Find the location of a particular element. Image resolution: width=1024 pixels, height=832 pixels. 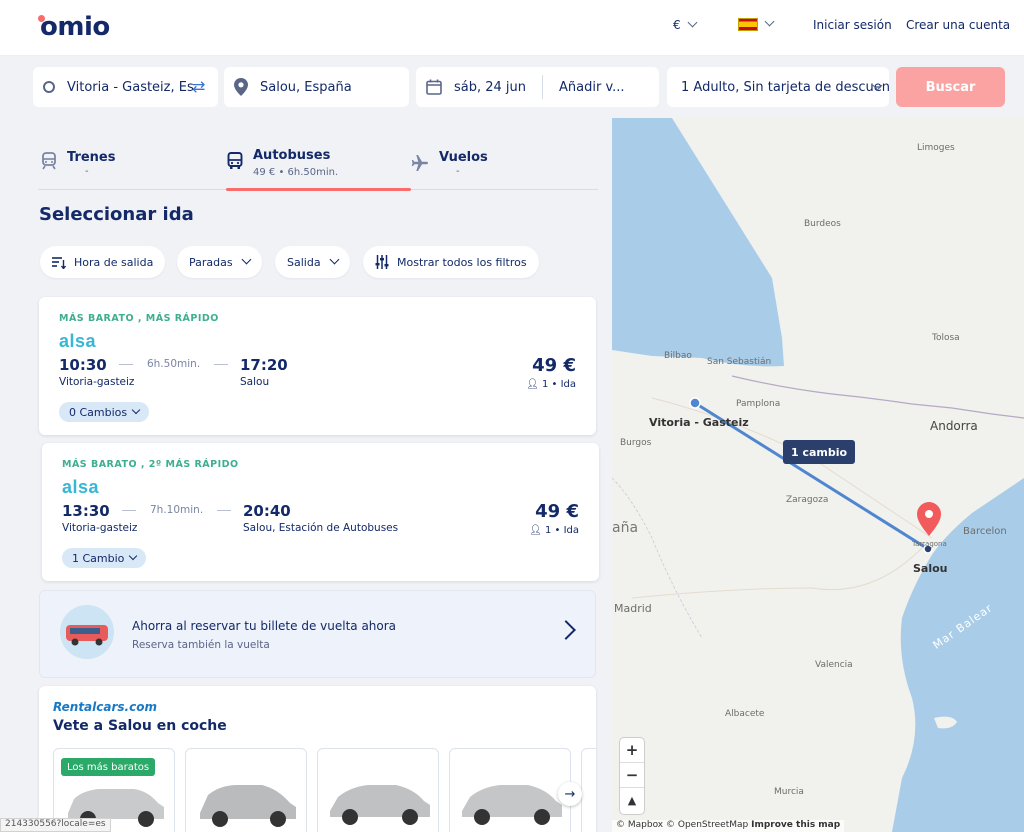

omio-logo: omio is located at coordinates (74, 27).